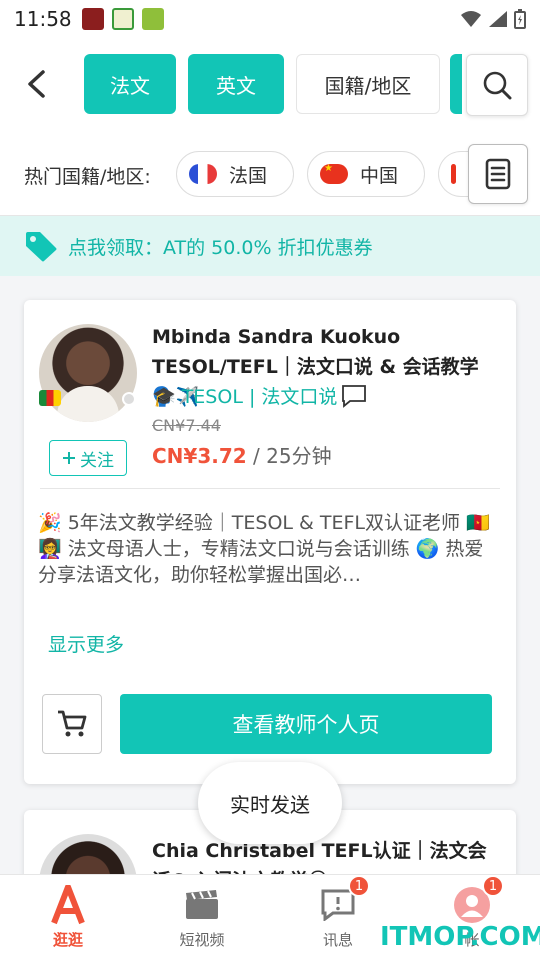 The width and height of the screenshot is (540, 960). Describe the element at coordinates (86, 643) in the screenshot. I see `show-more-link: 显示更多` at that location.